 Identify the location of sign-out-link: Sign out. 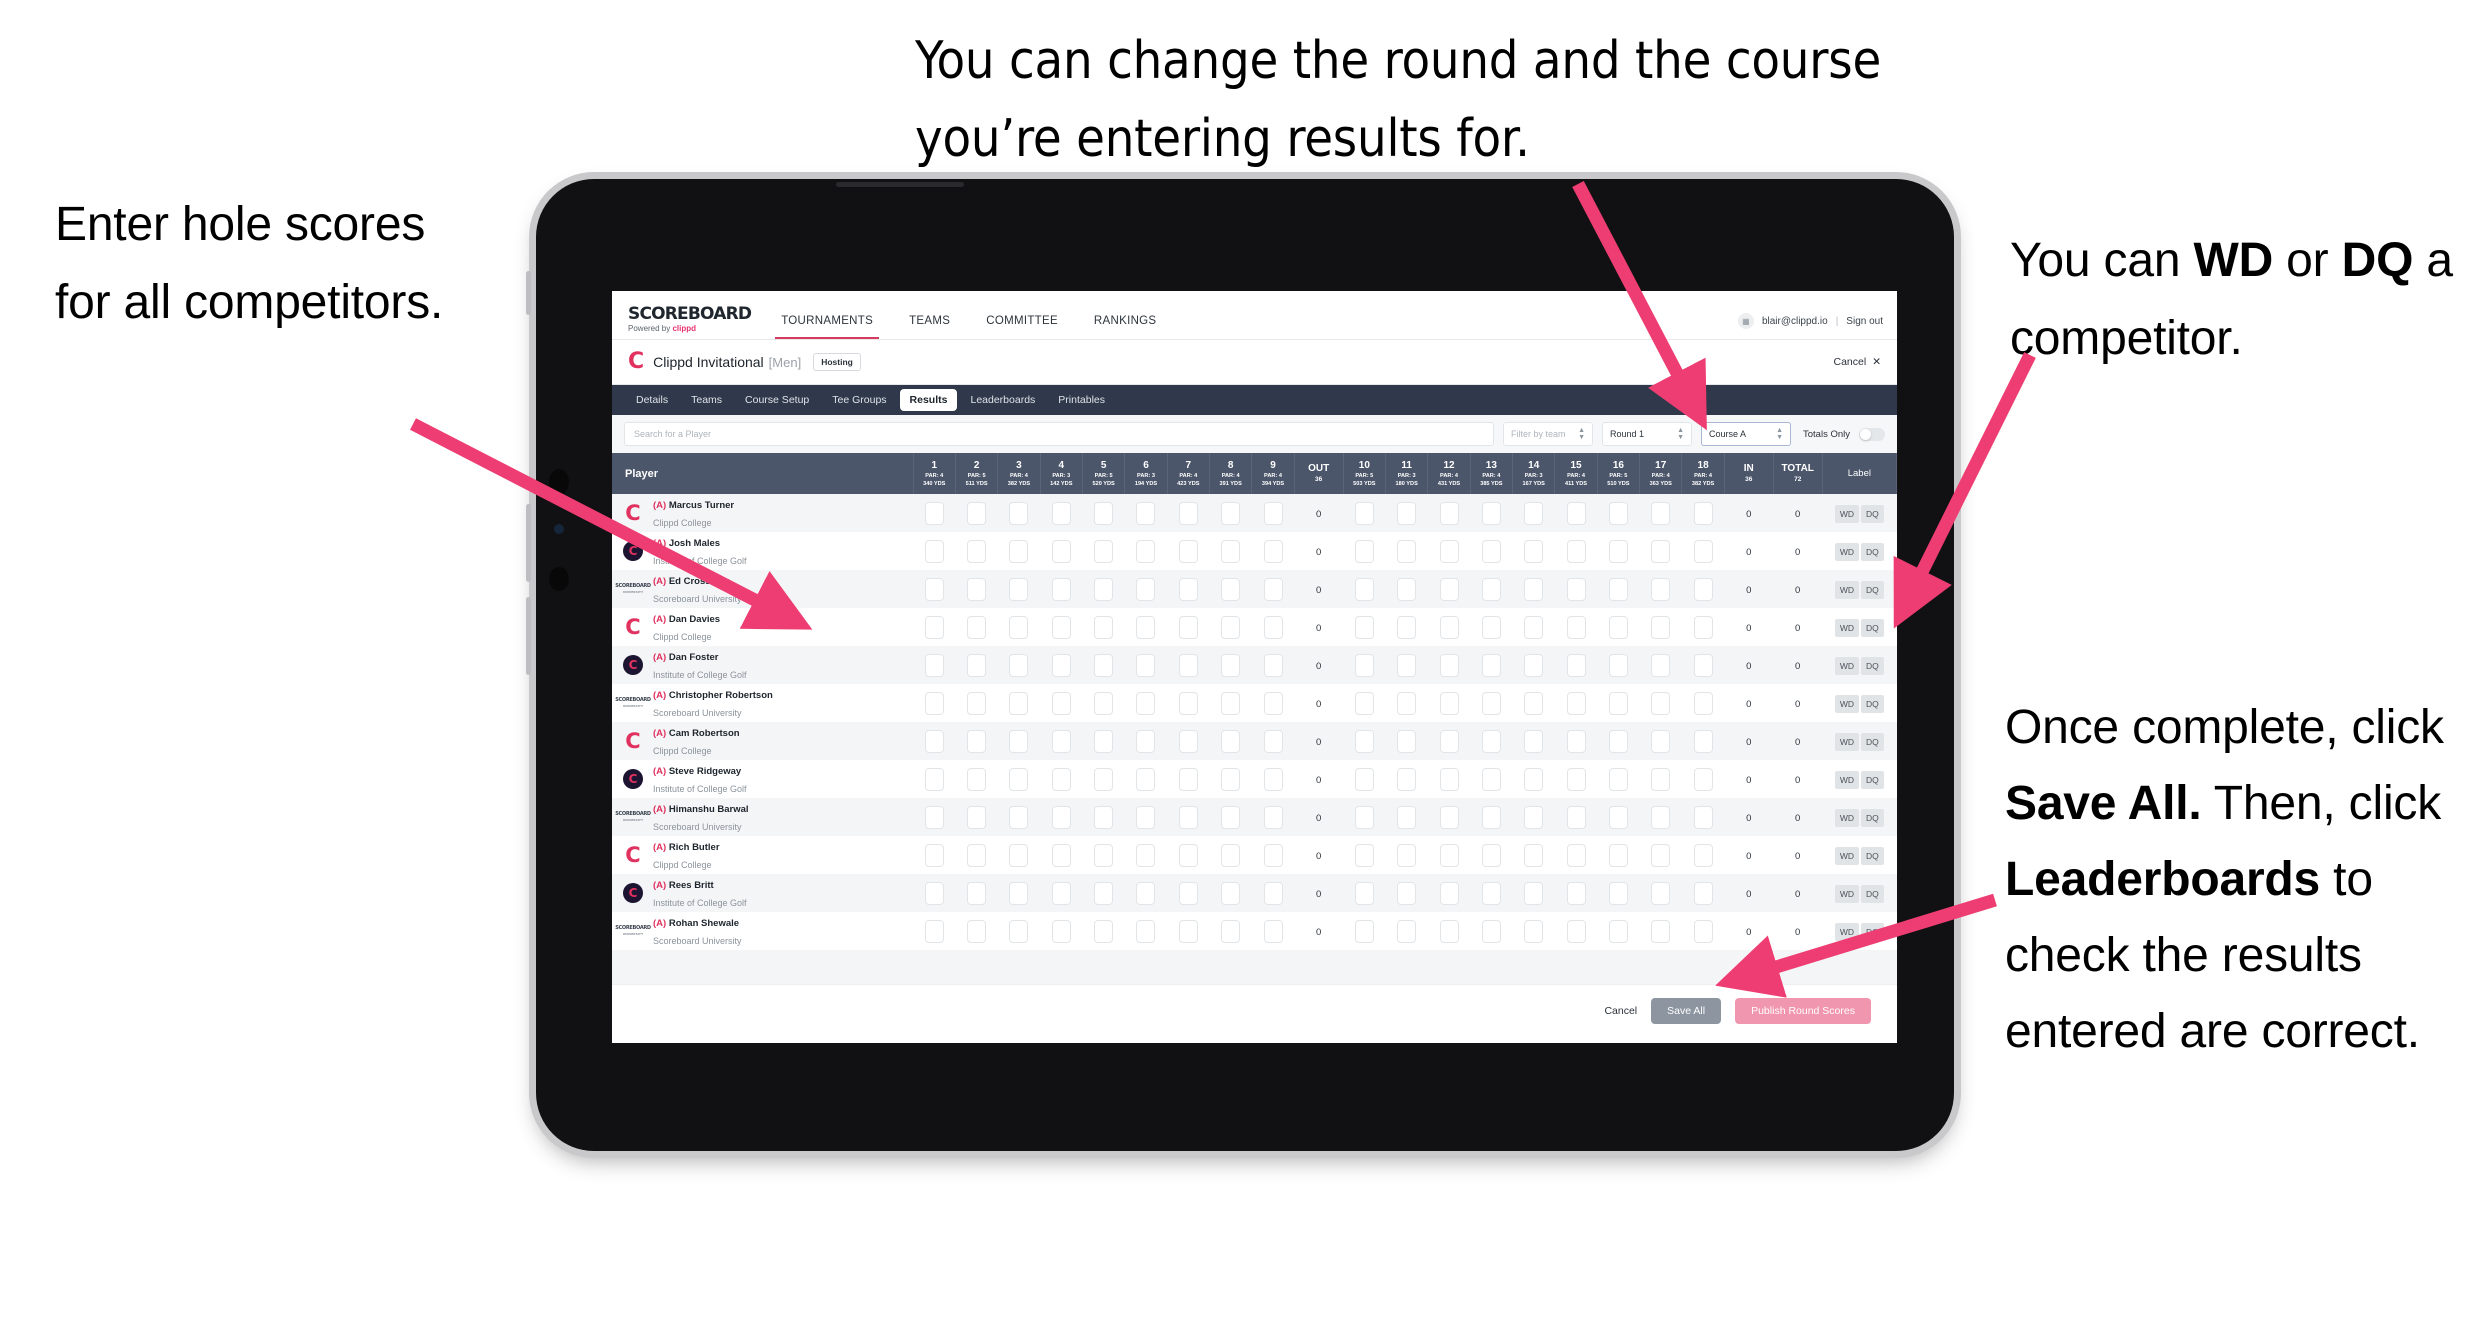
(1864, 321).